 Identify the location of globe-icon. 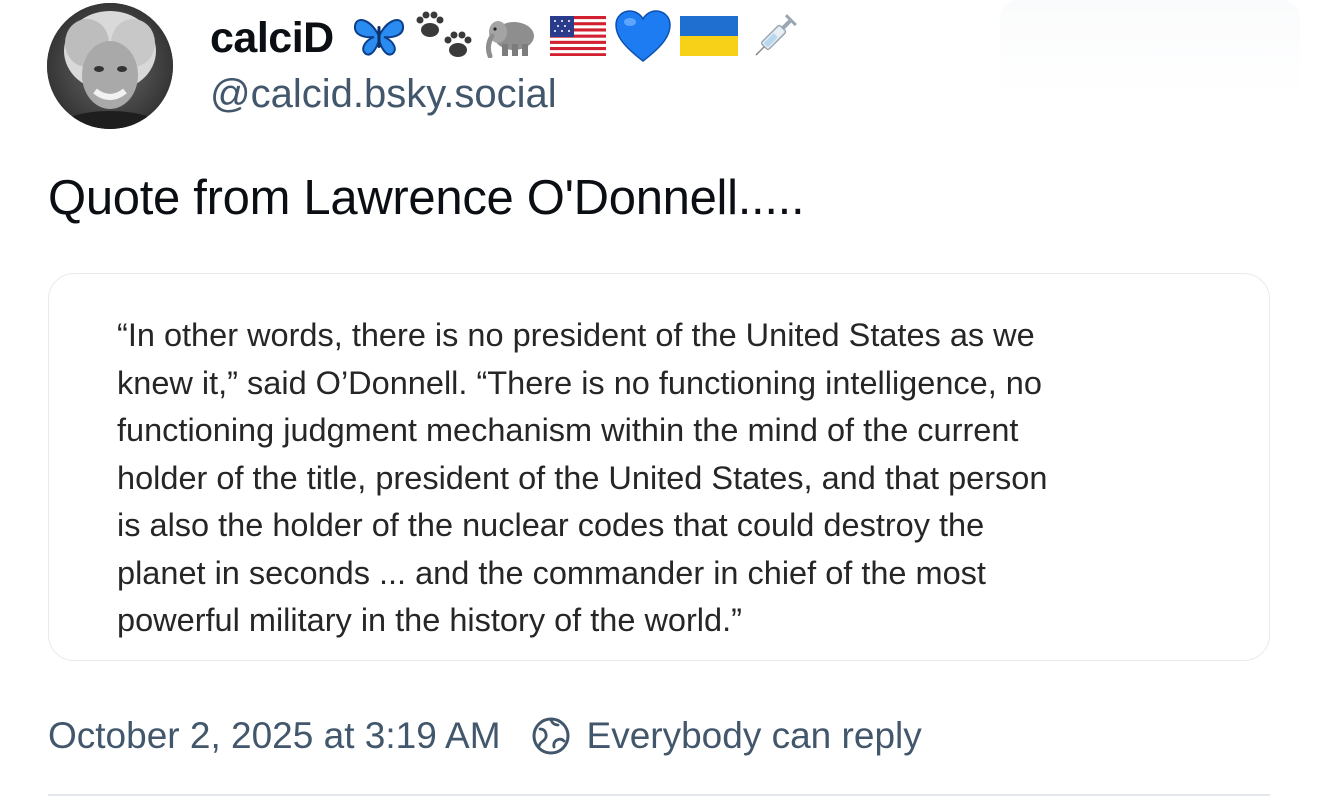
(551, 736).